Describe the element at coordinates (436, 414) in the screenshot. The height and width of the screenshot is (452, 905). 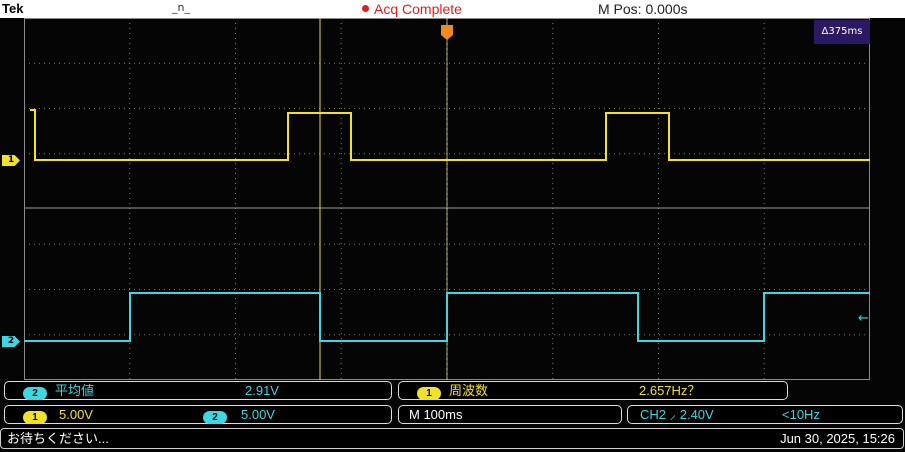
I see `timebase-readout: M 100ms` at that location.